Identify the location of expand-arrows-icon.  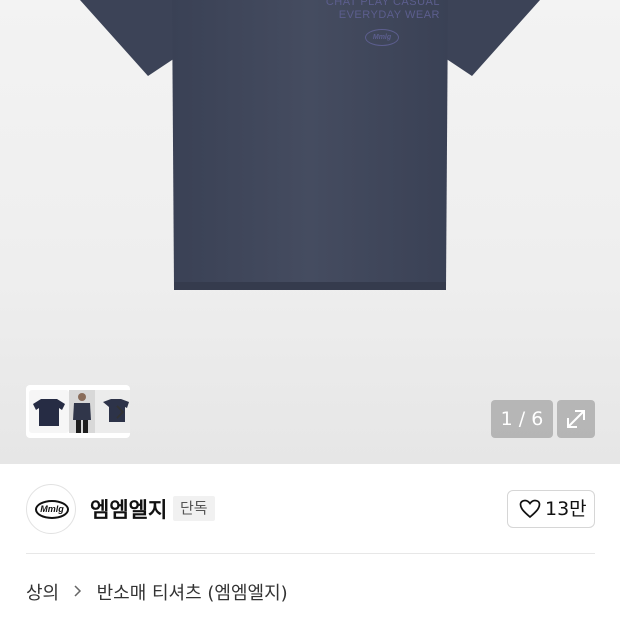
(576, 419).